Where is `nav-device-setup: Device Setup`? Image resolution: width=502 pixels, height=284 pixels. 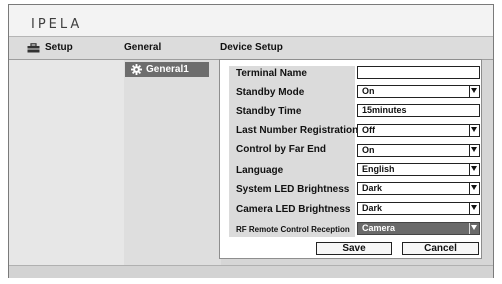
nav-device-setup: Device Setup is located at coordinates (251, 47).